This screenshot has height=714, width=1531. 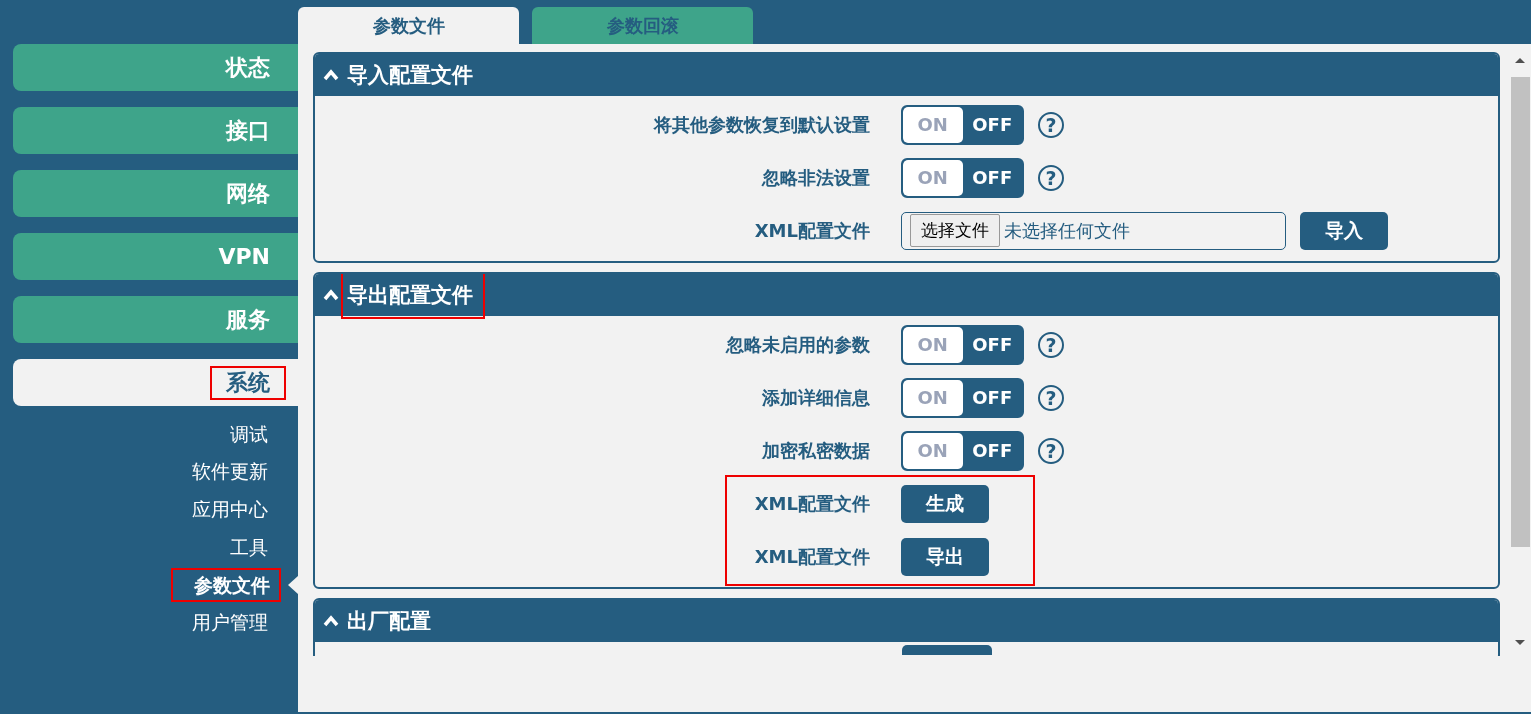 What do you see at coordinates (230, 510) in the screenshot?
I see `submenu-item: 应用中心` at bounding box center [230, 510].